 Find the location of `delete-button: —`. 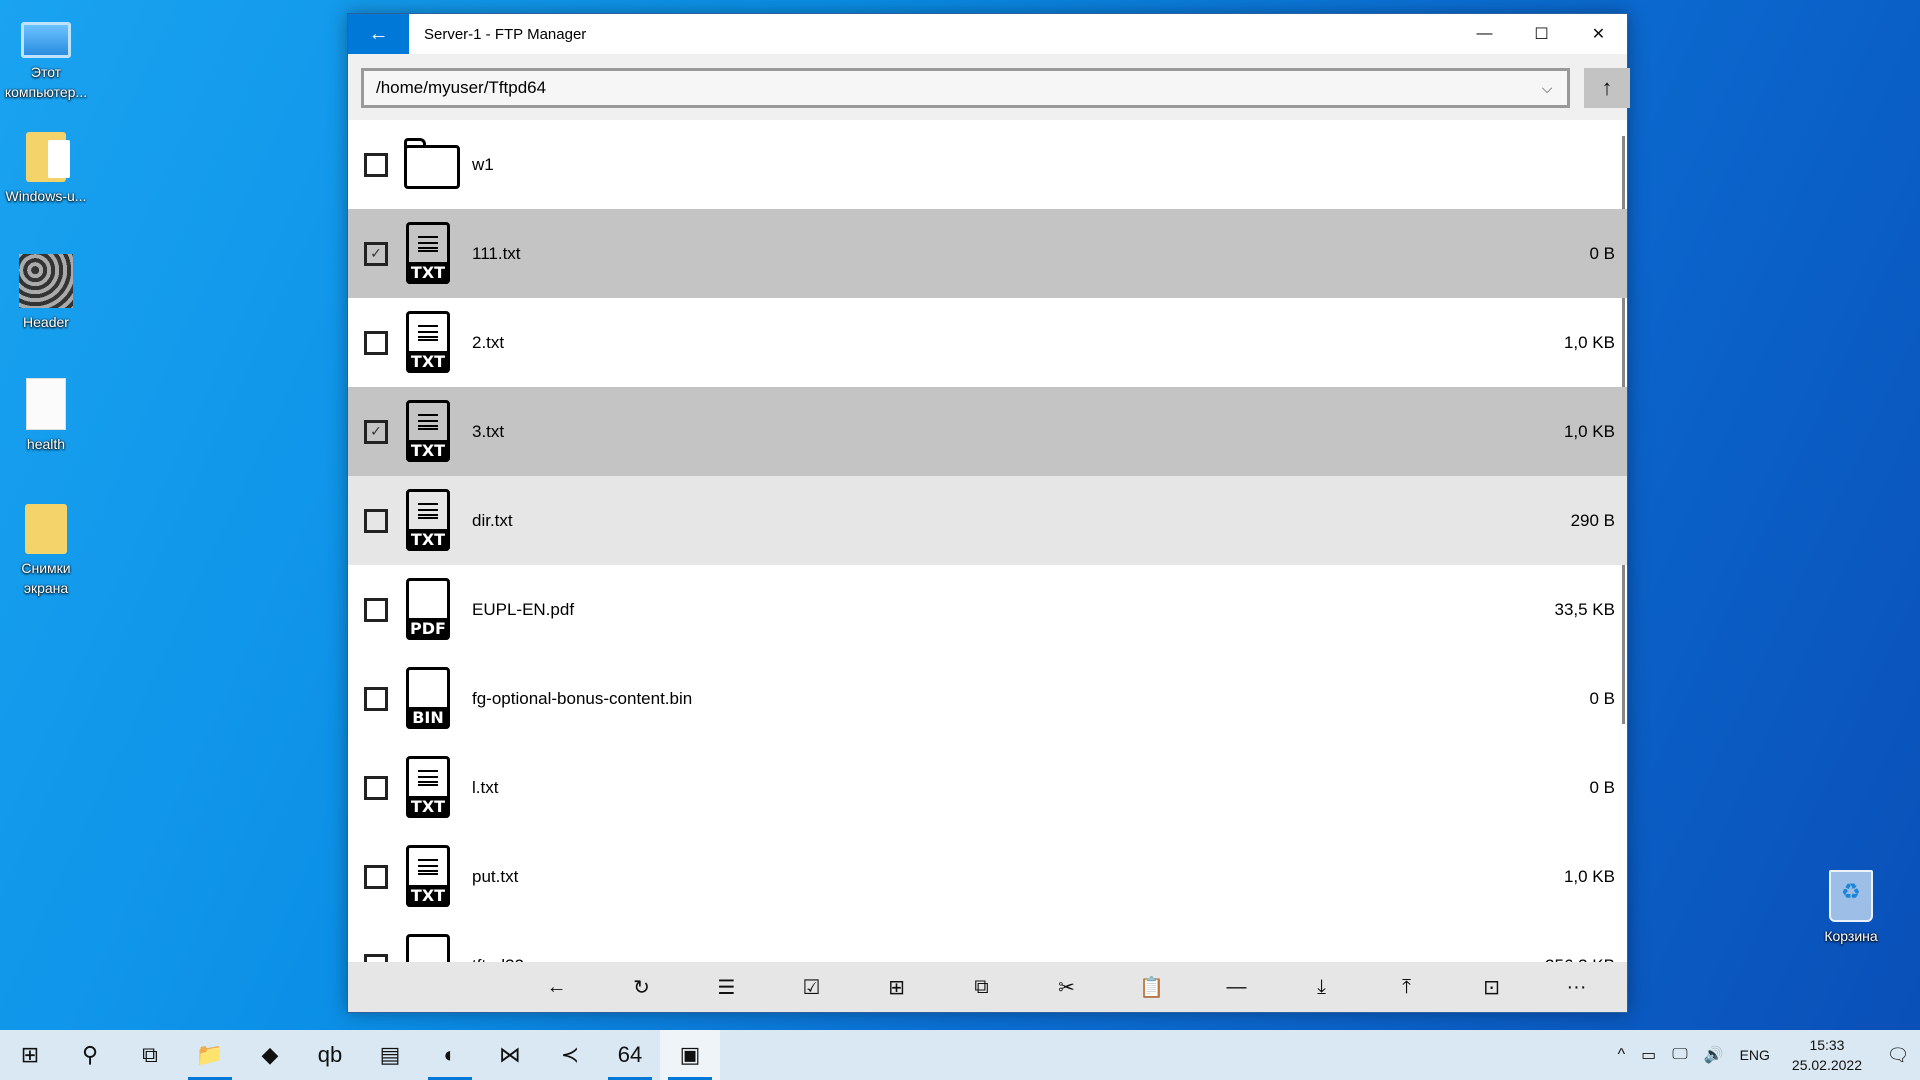

delete-button: — is located at coordinates (1236, 987).